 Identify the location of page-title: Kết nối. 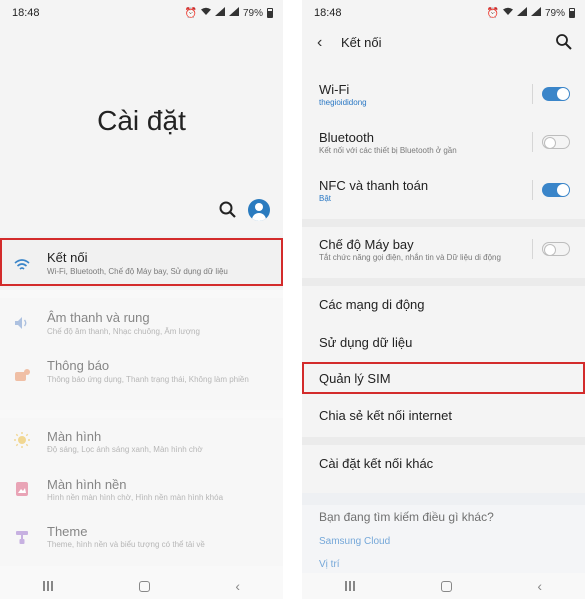
(361, 42).